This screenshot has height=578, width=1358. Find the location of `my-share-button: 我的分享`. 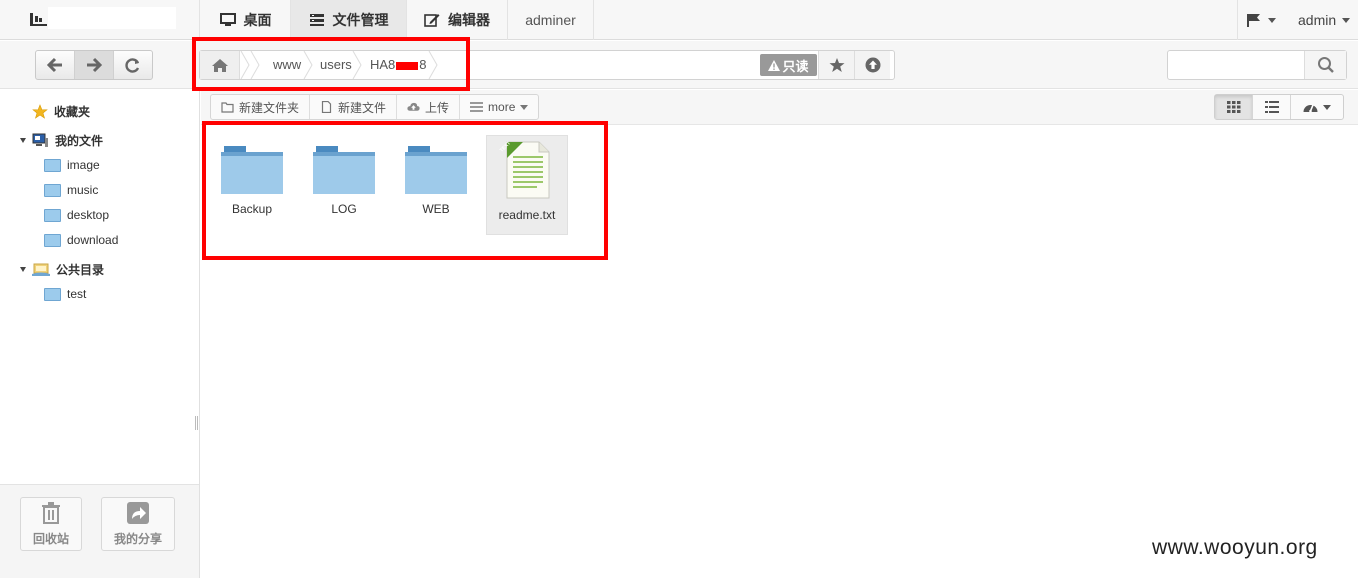

my-share-button: 我的分享 is located at coordinates (138, 524).